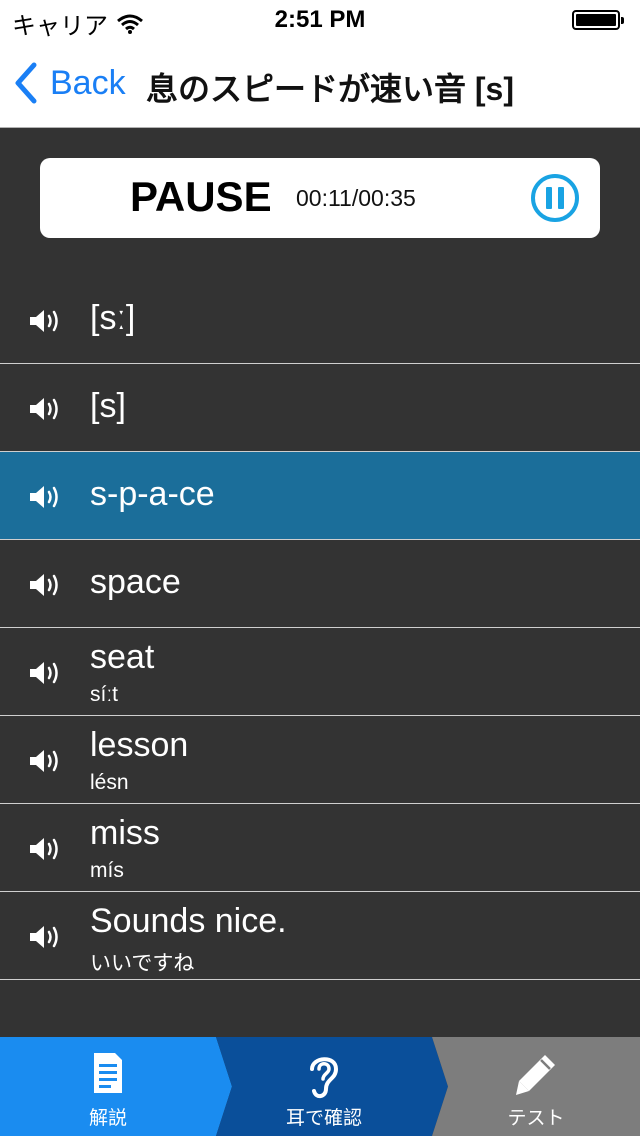 This screenshot has width=640, height=1136. I want to click on tab-test: テスト, so click(536, 1086).